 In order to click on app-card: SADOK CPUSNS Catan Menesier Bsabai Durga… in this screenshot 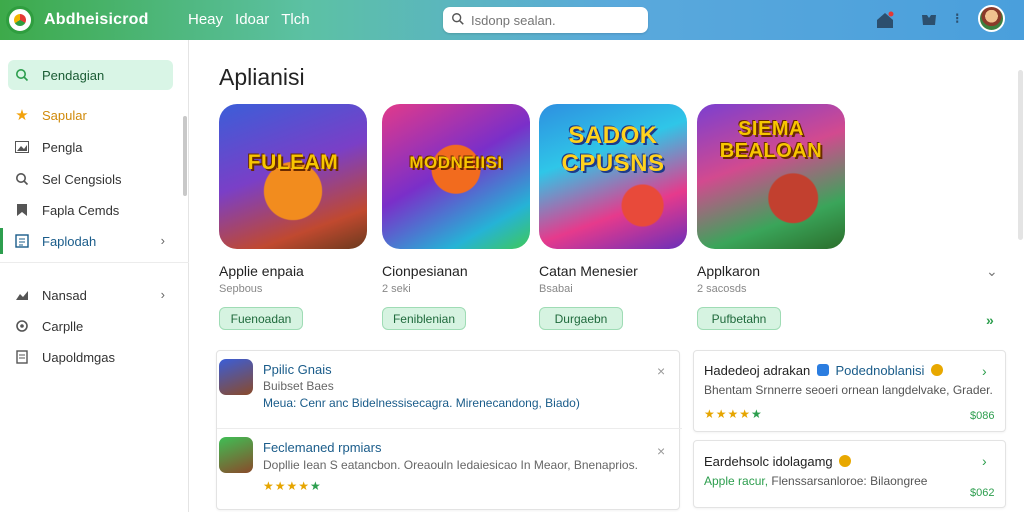, I will do `click(613, 217)`.